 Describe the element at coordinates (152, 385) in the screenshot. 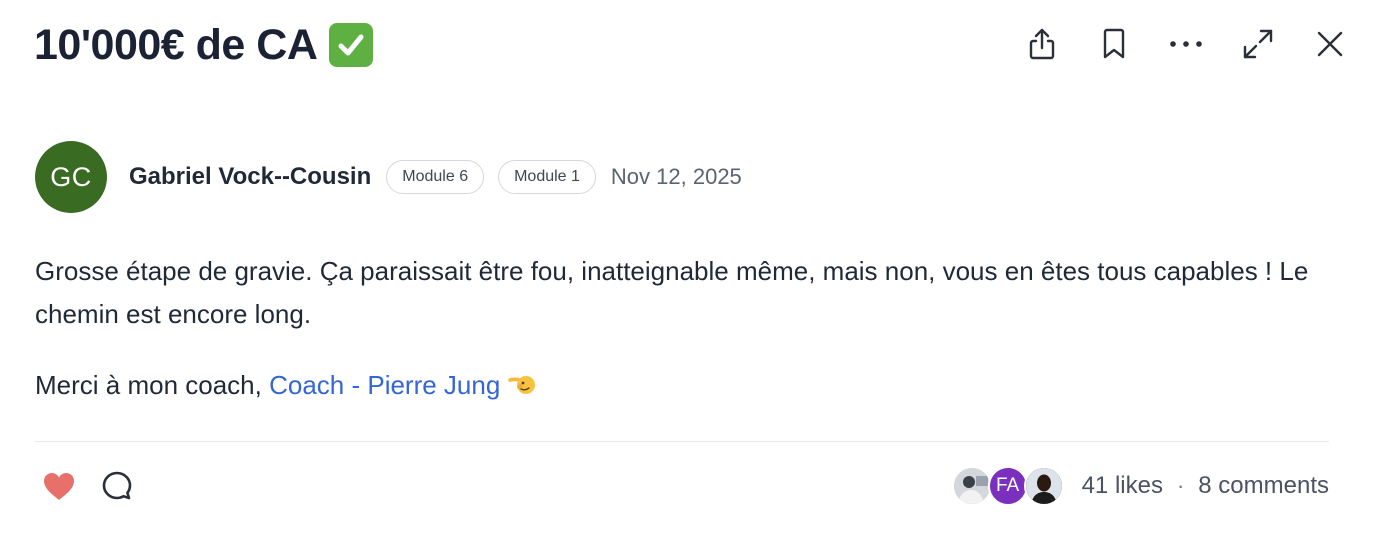

I see `thanks-text: Merci à mon coach,` at that location.